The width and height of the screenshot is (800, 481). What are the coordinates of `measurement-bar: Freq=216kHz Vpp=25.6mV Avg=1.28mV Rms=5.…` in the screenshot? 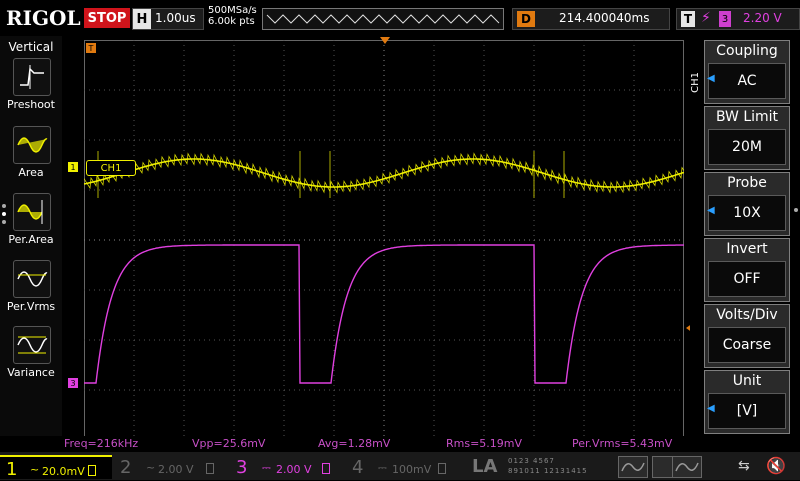 It's located at (345, 444).